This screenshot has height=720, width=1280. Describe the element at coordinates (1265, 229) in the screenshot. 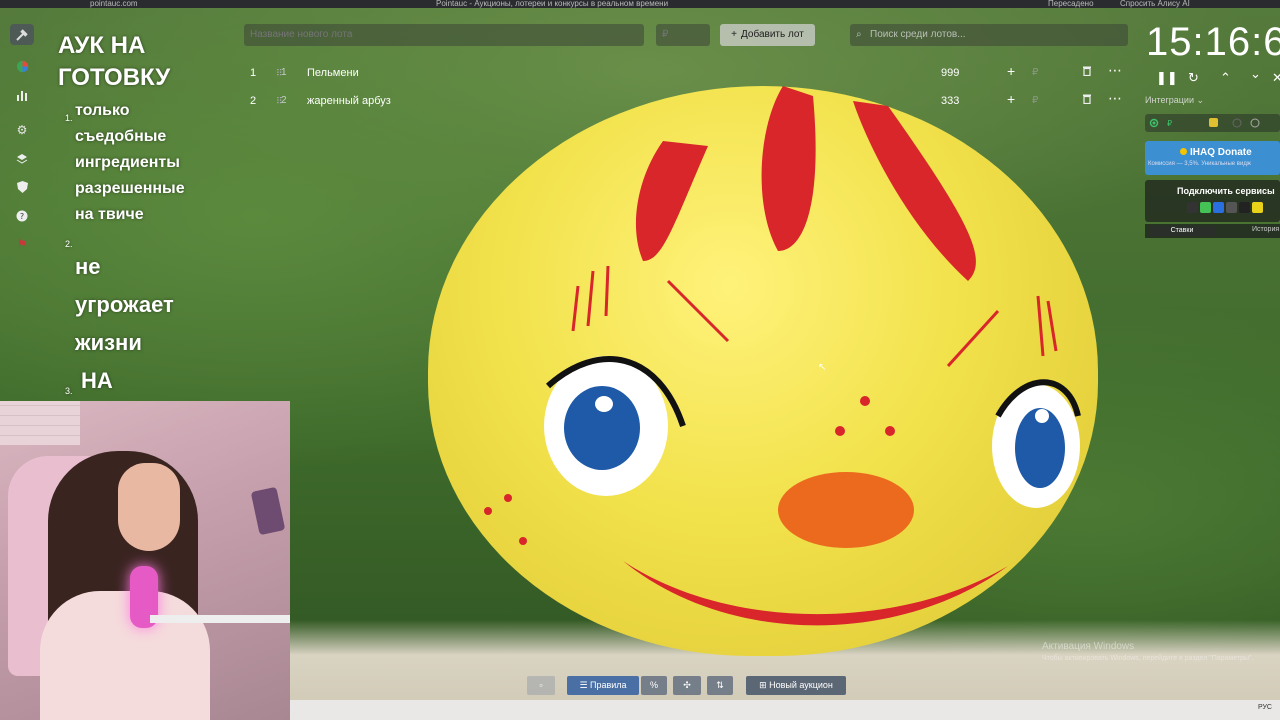

I see `tab-history: История` at that location.